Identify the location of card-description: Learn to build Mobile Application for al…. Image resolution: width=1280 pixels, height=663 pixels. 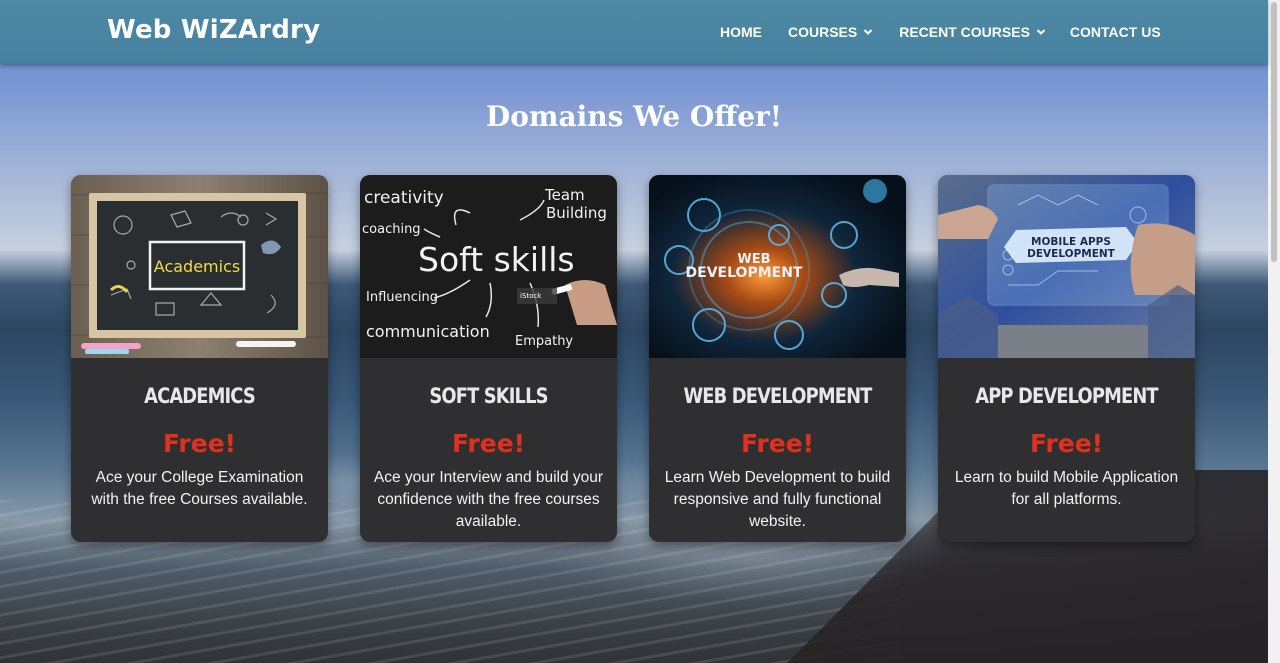
(1066, 488).